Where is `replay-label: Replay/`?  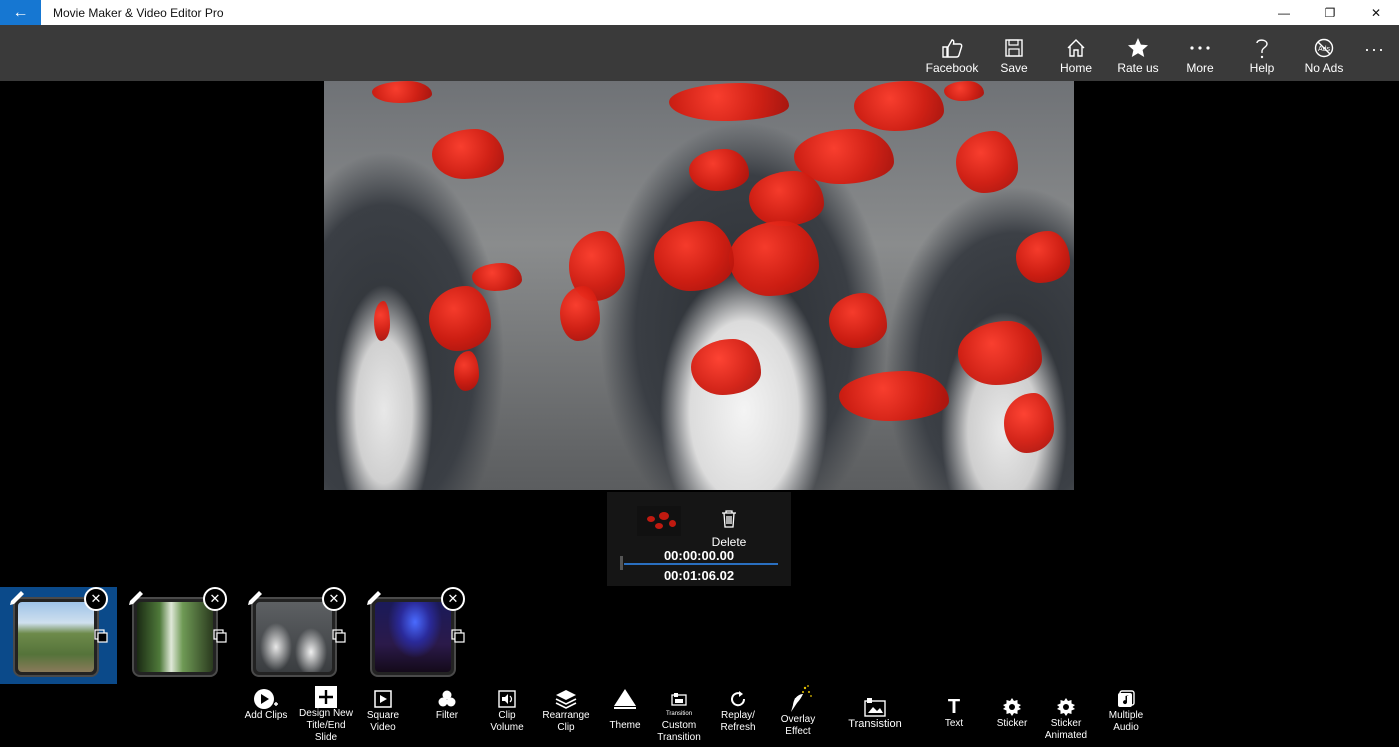 replay-label: Replay/ is located at coordinates (738, 715).